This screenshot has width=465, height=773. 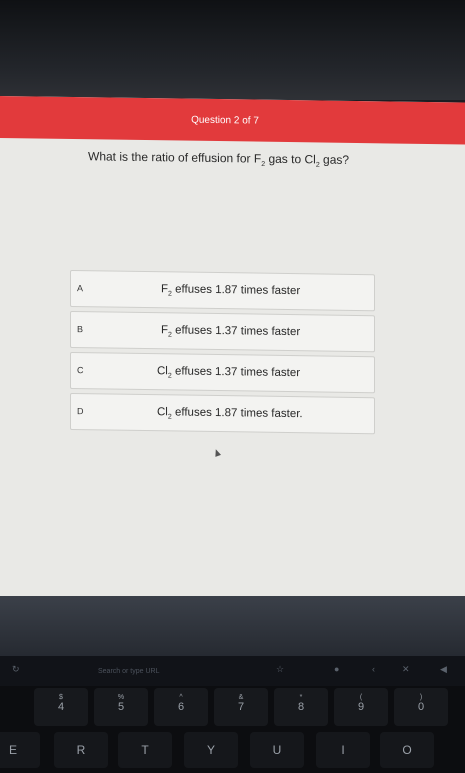 I want to click on key-i: I, so click(x=343, y=750).